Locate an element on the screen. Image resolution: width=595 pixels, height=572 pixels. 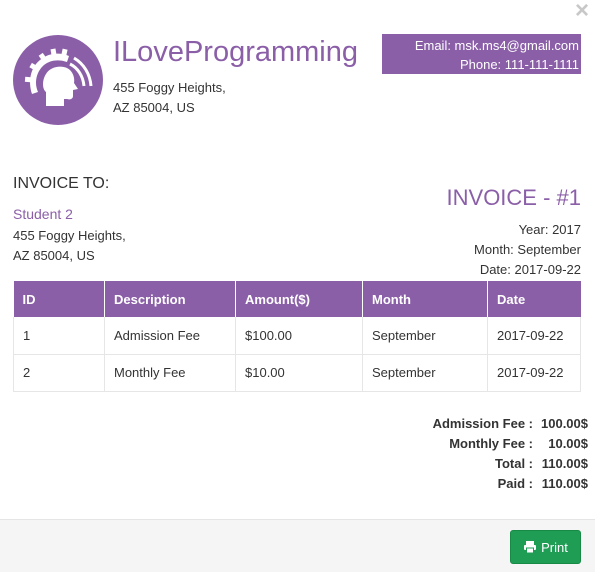
invoice-year: Year: 2017 is located at coordinates (549, 229).